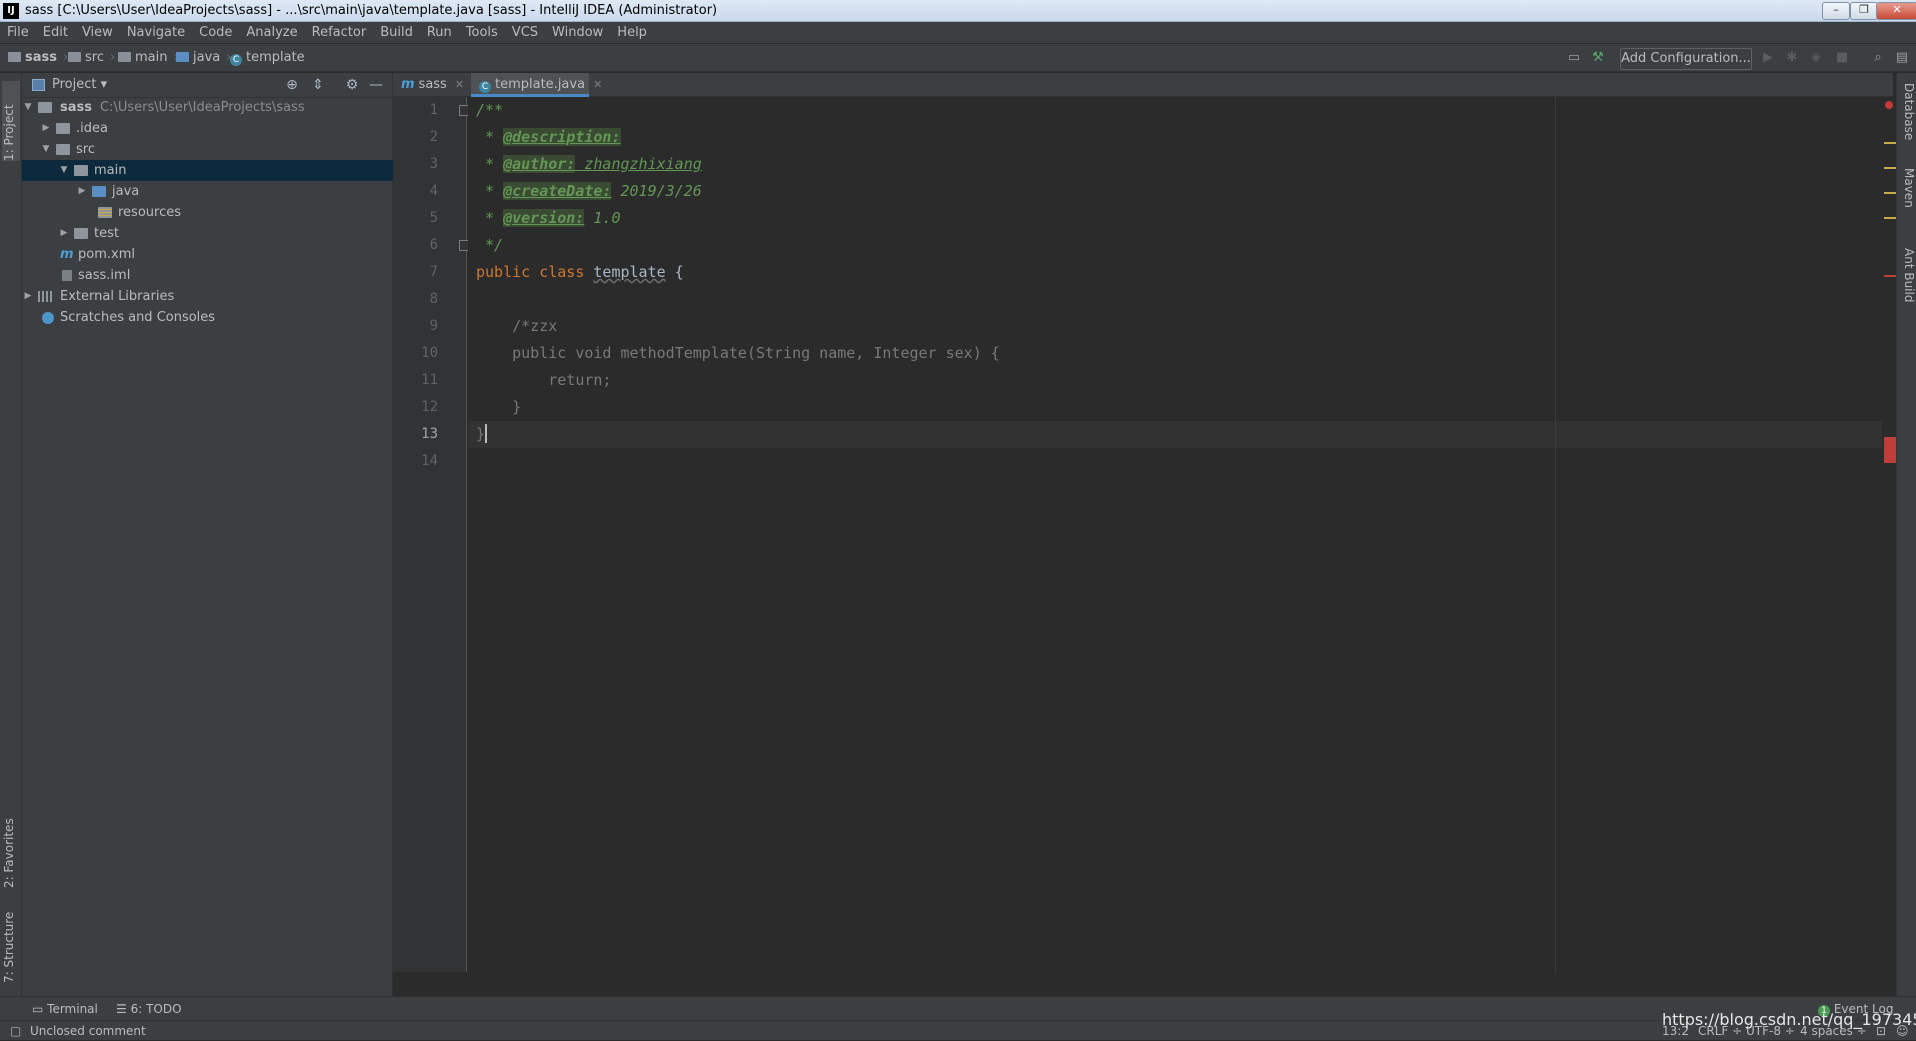  What do you see at coordinates (55, 33) in the screenshot?
I see `menu-edit: Edit` at bounding box center [55, 33].